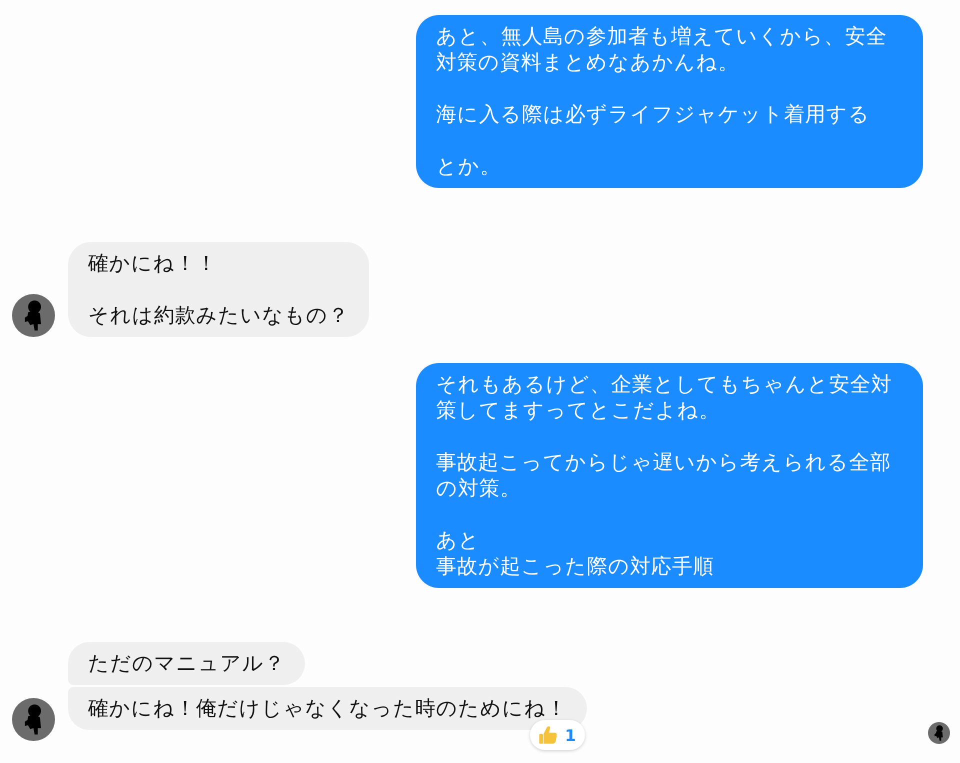 This screenshot has height=763, width=960. I want to click on reaction-badge: 1, so click(557, 735).